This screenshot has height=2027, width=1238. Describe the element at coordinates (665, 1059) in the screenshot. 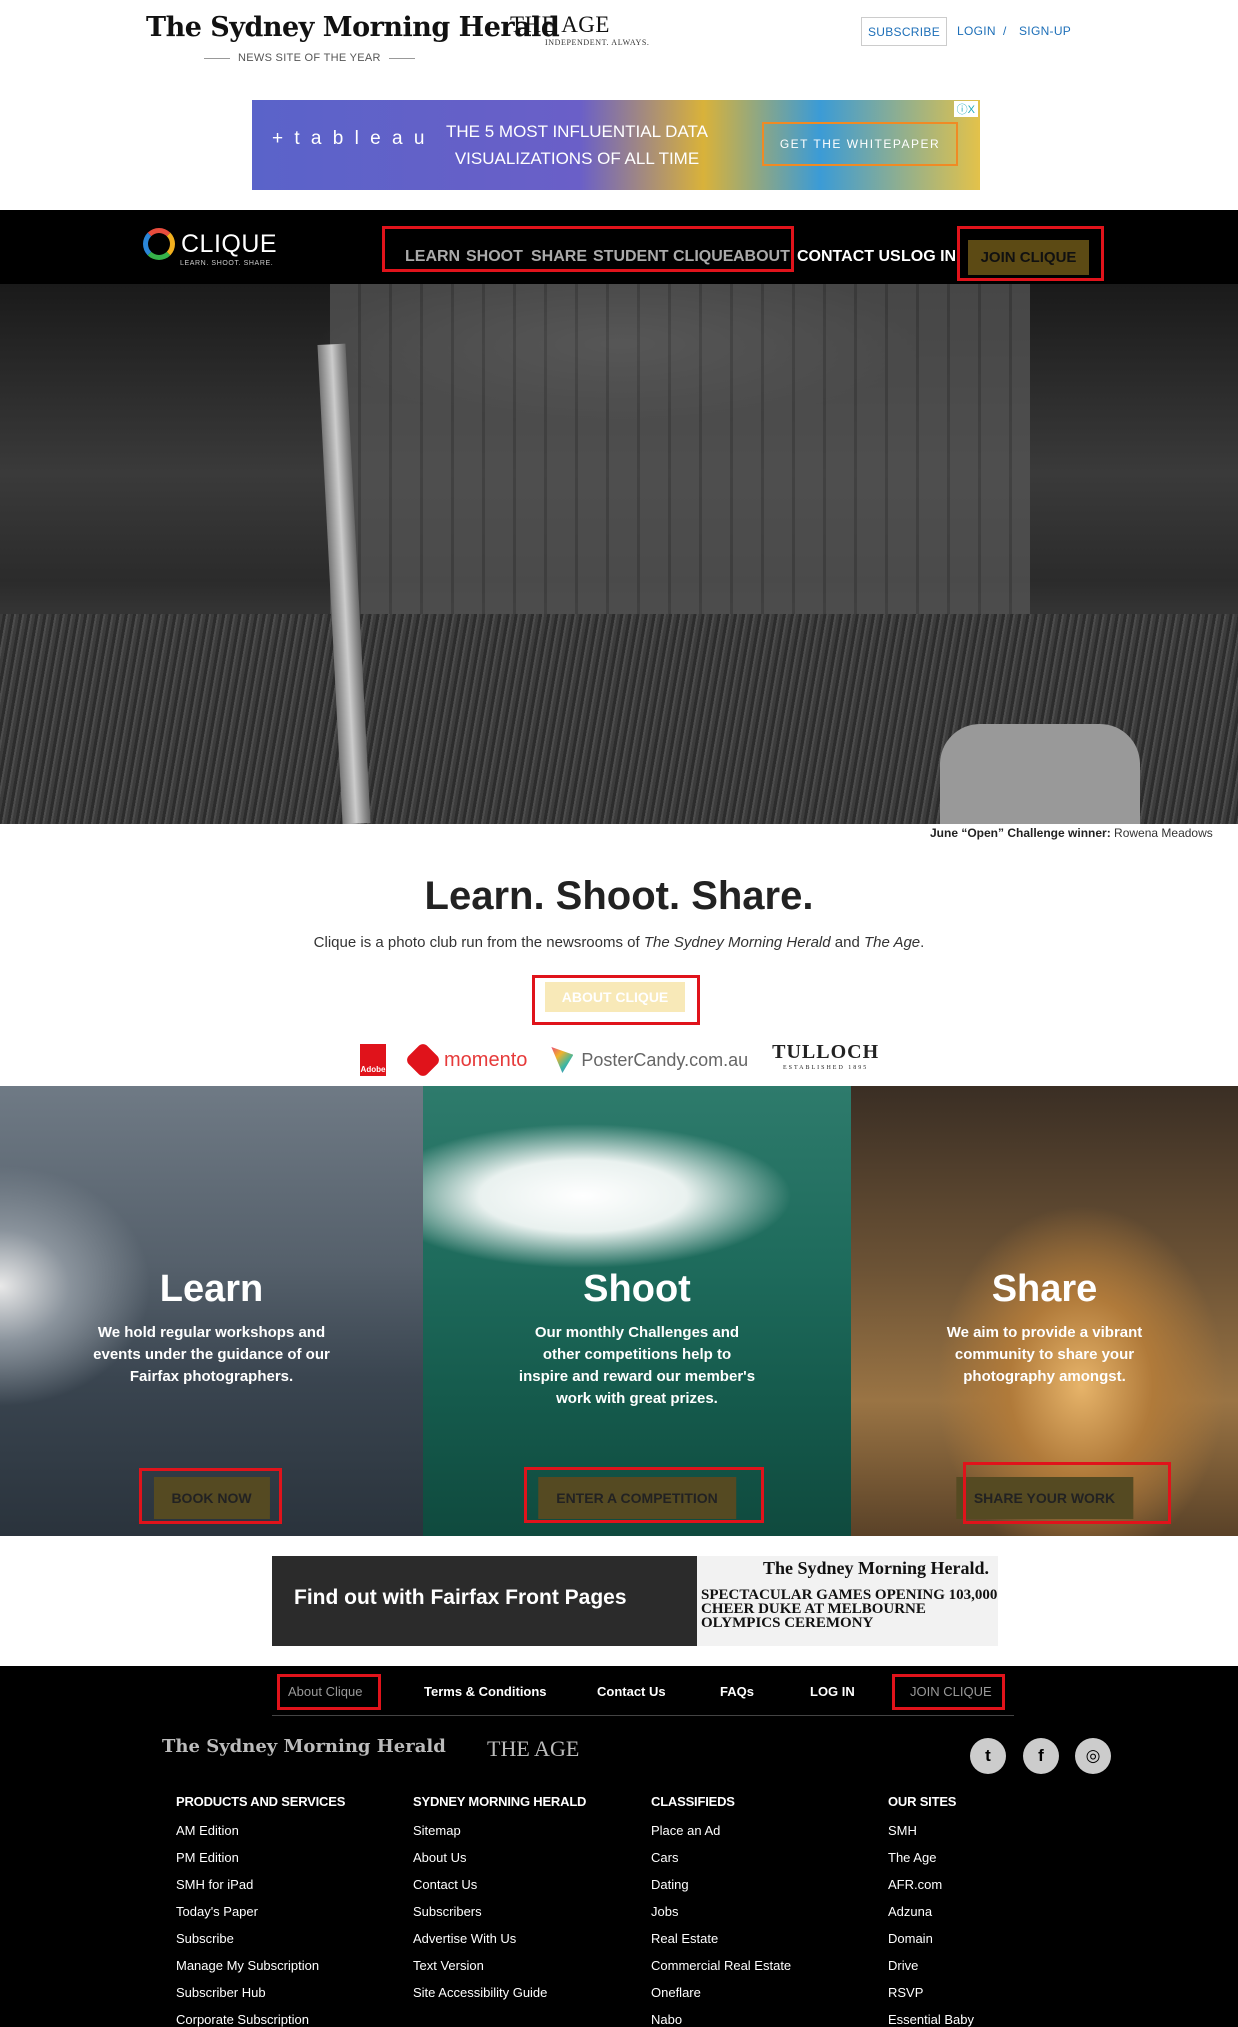

I see `postercandy-text: PosterCandy.com.au` at that location.